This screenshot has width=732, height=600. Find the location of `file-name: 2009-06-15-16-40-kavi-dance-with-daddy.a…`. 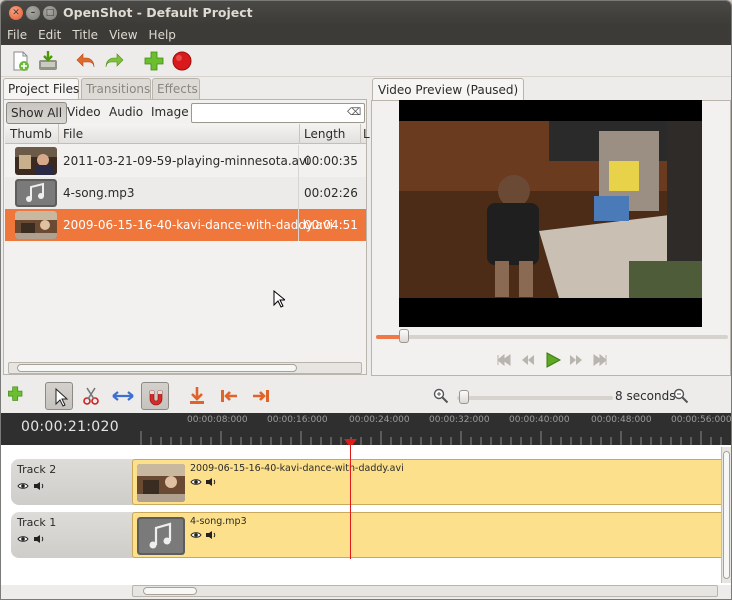

file-name: 2009-06-15-16-40-kavi-dance-with-daddy.a… is located at coordinates (198, 225).